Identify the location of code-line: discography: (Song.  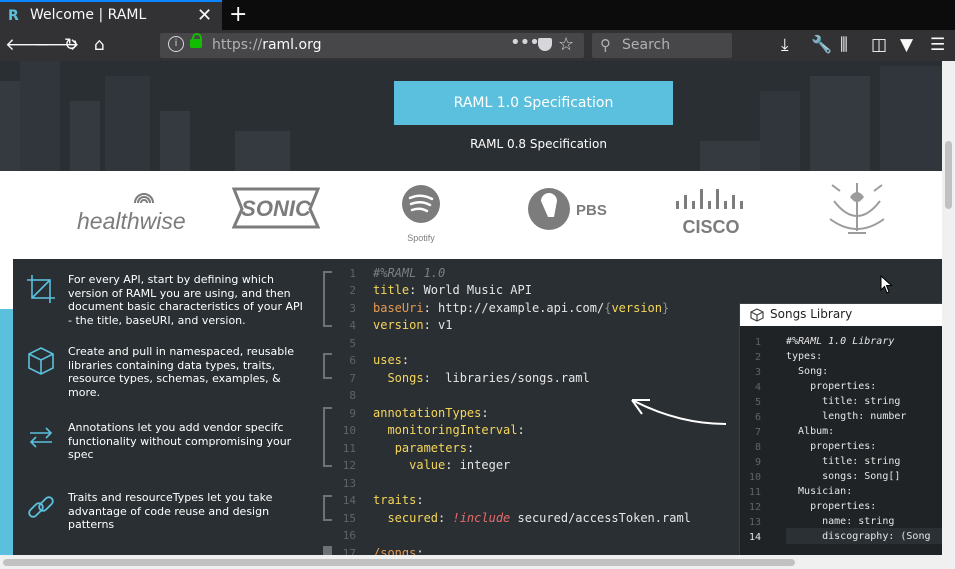
(858, 536).